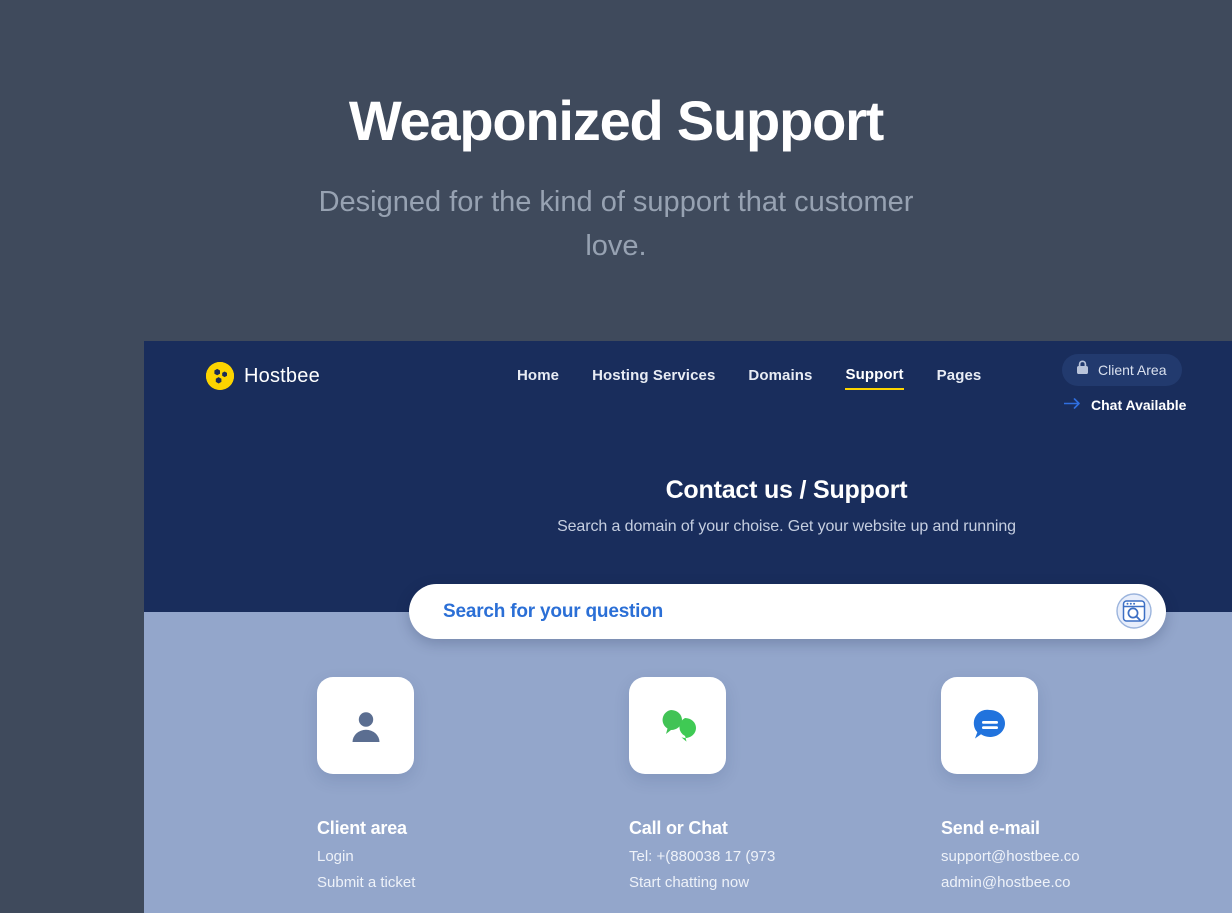  I want to click on card-link: Tel: +(880038 17 (973, so click(702, 856).